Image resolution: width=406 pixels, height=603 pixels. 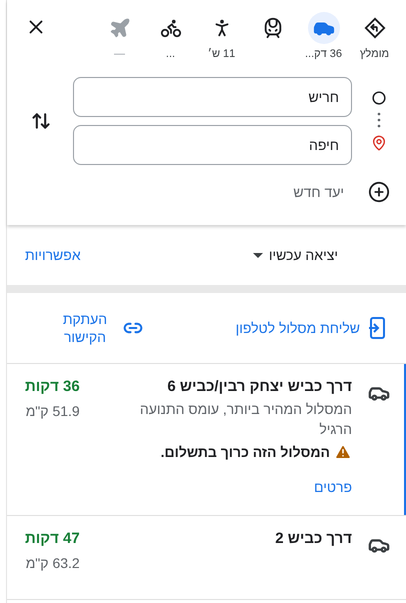 I want to click on route-duration: 36 דקות, so click(x=52, y=386).